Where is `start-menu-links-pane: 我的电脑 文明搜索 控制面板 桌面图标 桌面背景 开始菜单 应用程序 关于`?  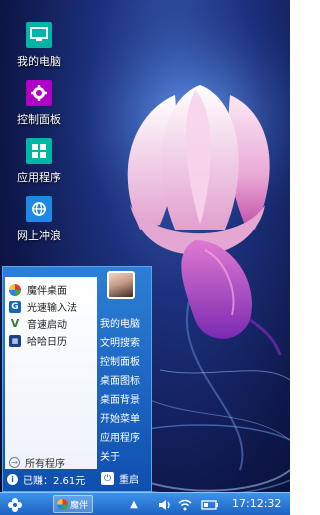
start-menu-links-pane: 我的电脑 文明搜索 控制面板 桌面图标 桌面背景 开始菜单 应用程序 关于 is located at coordinates (125, 368).